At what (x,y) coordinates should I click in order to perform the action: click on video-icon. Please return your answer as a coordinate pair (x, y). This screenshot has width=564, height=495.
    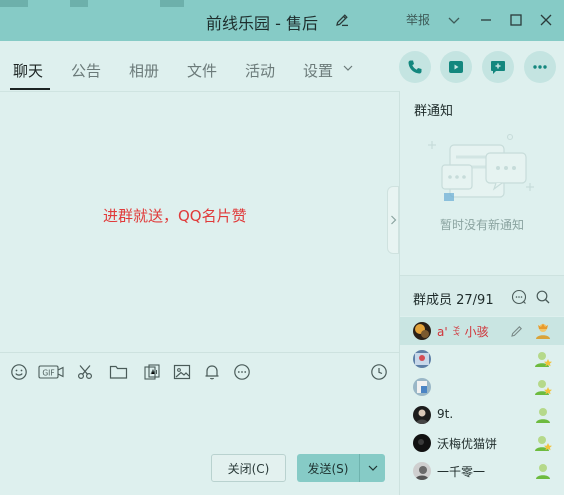
    Looking at the image, I should click on (456, 67).